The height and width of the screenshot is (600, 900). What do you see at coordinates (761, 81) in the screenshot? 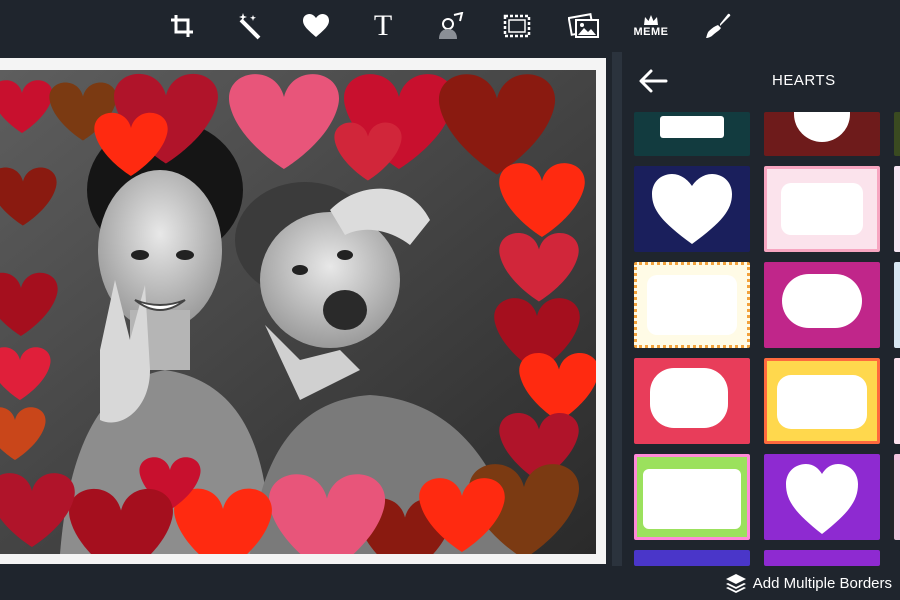
I see `panel-header: HEARTS` at bounding box center [761, 81].